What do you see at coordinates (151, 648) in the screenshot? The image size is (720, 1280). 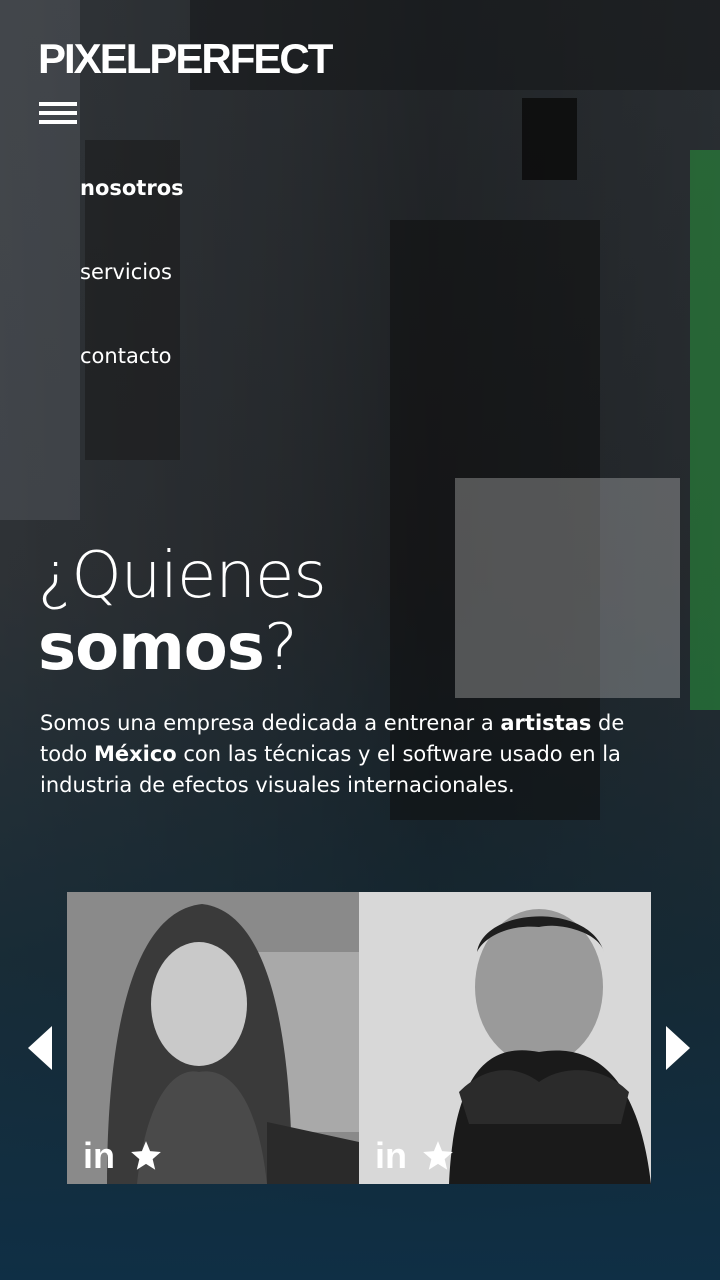 I see `title-bold: somos` at bounding box center [151, 648].